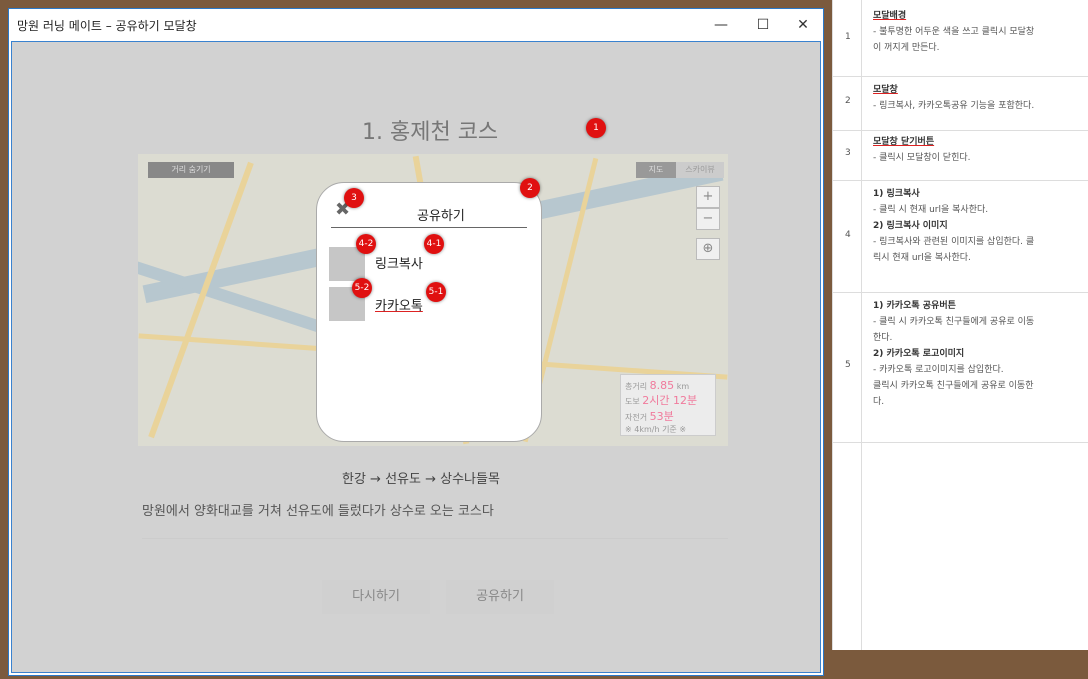 The width and height of the screenshot is (1088, 679). Describe the element at coordinates (848, 365) in the screenshot. I see `row-number: 5` at that location.